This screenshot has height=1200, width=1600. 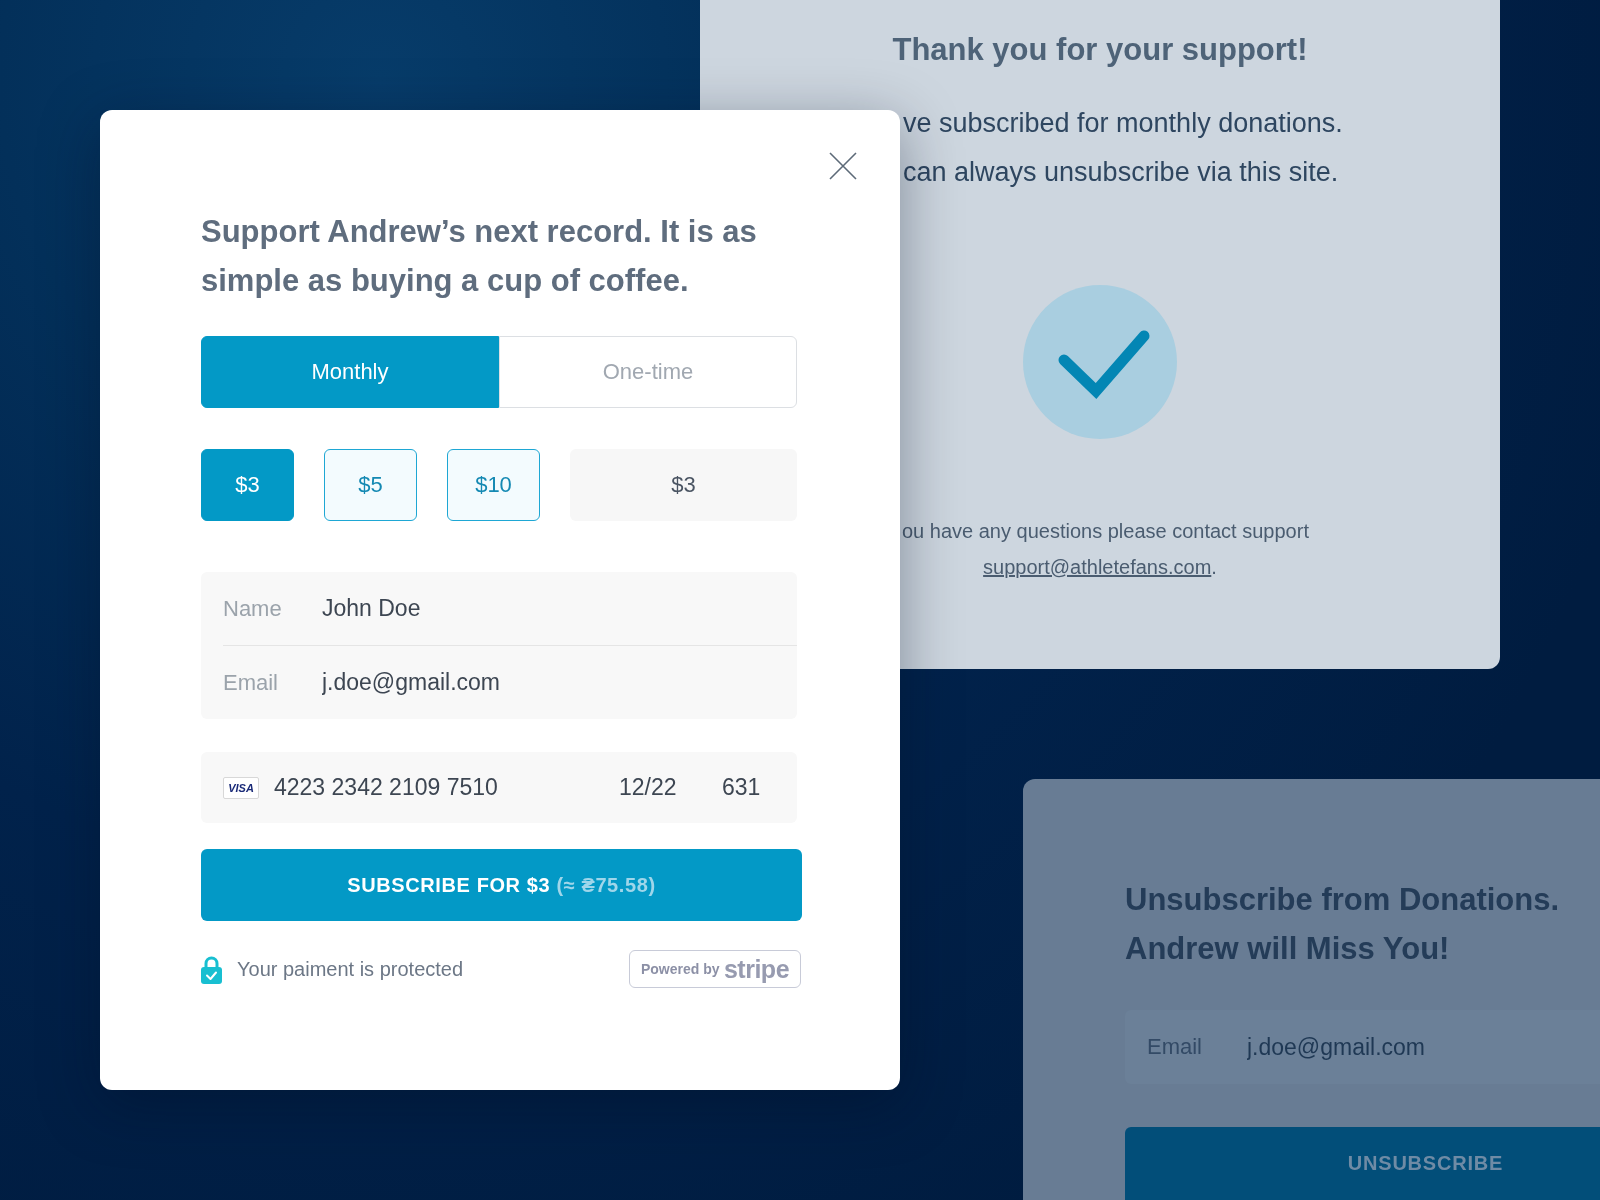 What do you see at coordinates (370, 485) in the screenshot?
I see `amount-button: $5` at bounding box center [370, 485].